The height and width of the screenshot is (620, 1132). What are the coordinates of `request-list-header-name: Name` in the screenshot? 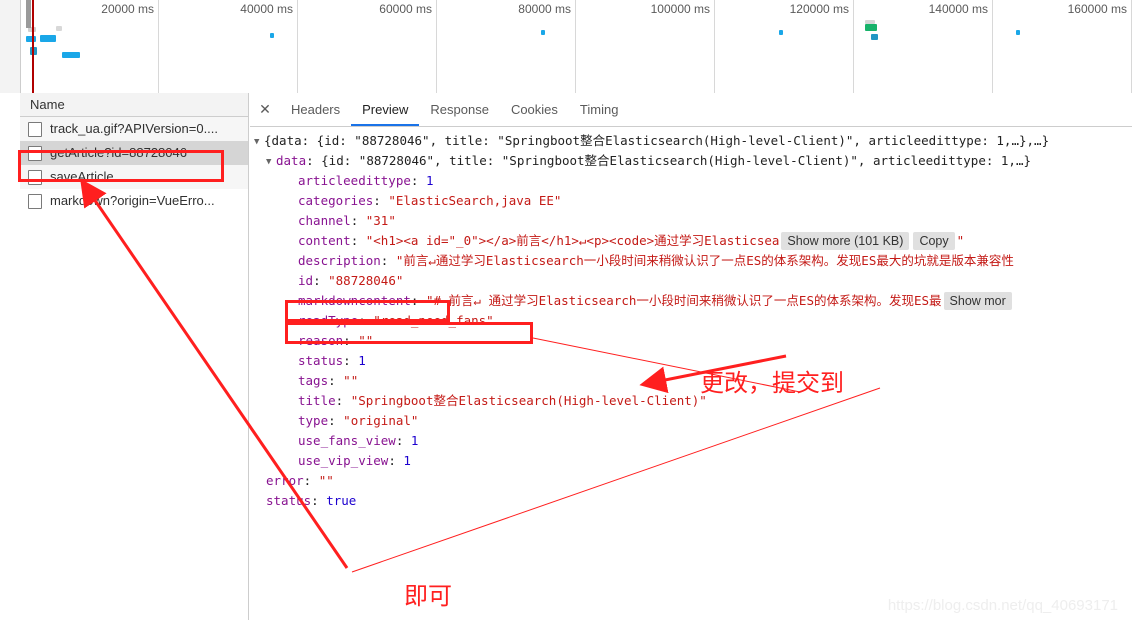 It's located at (134, 105).